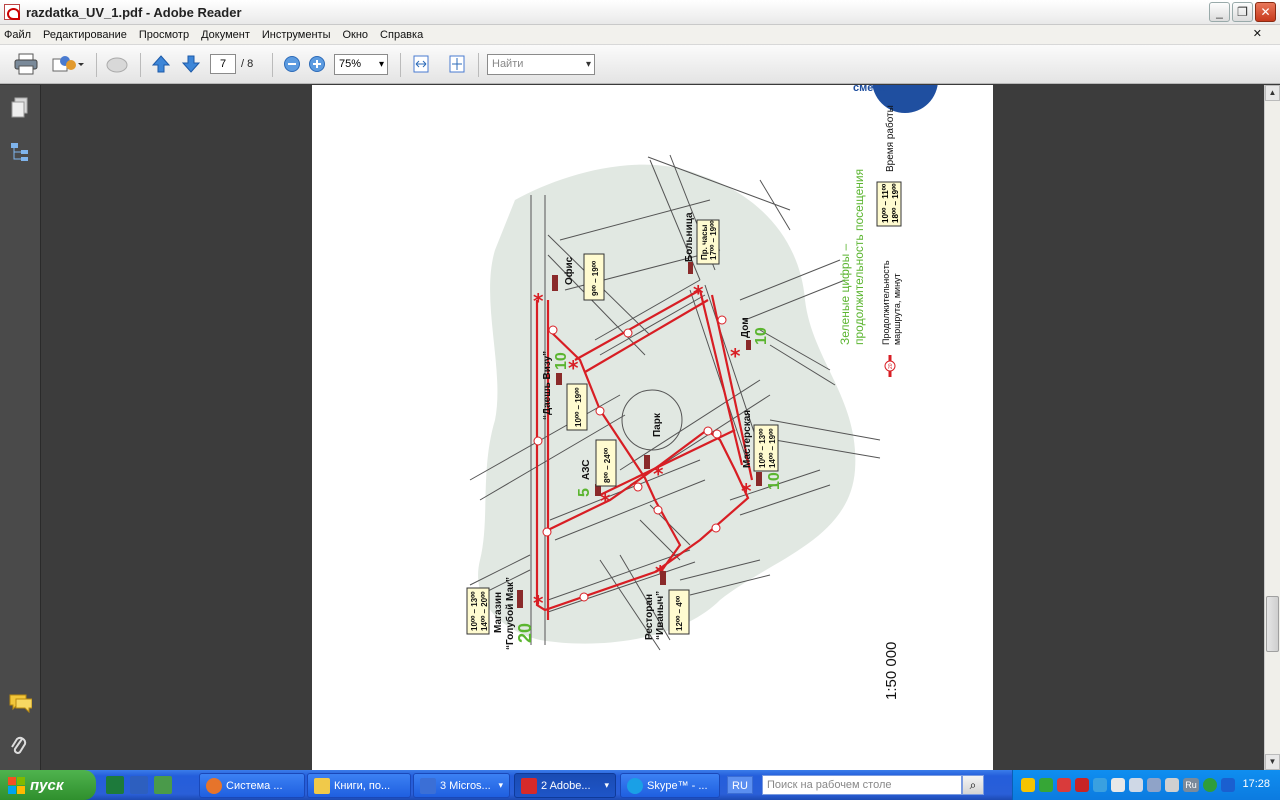 The height and width of the screenshot is (800, 1280). I want to click on legend-hours-box: 10⁰⁰ – 11⁰⁰ 18⁰⁰ – 19⁰⁰, so click(889, 204).